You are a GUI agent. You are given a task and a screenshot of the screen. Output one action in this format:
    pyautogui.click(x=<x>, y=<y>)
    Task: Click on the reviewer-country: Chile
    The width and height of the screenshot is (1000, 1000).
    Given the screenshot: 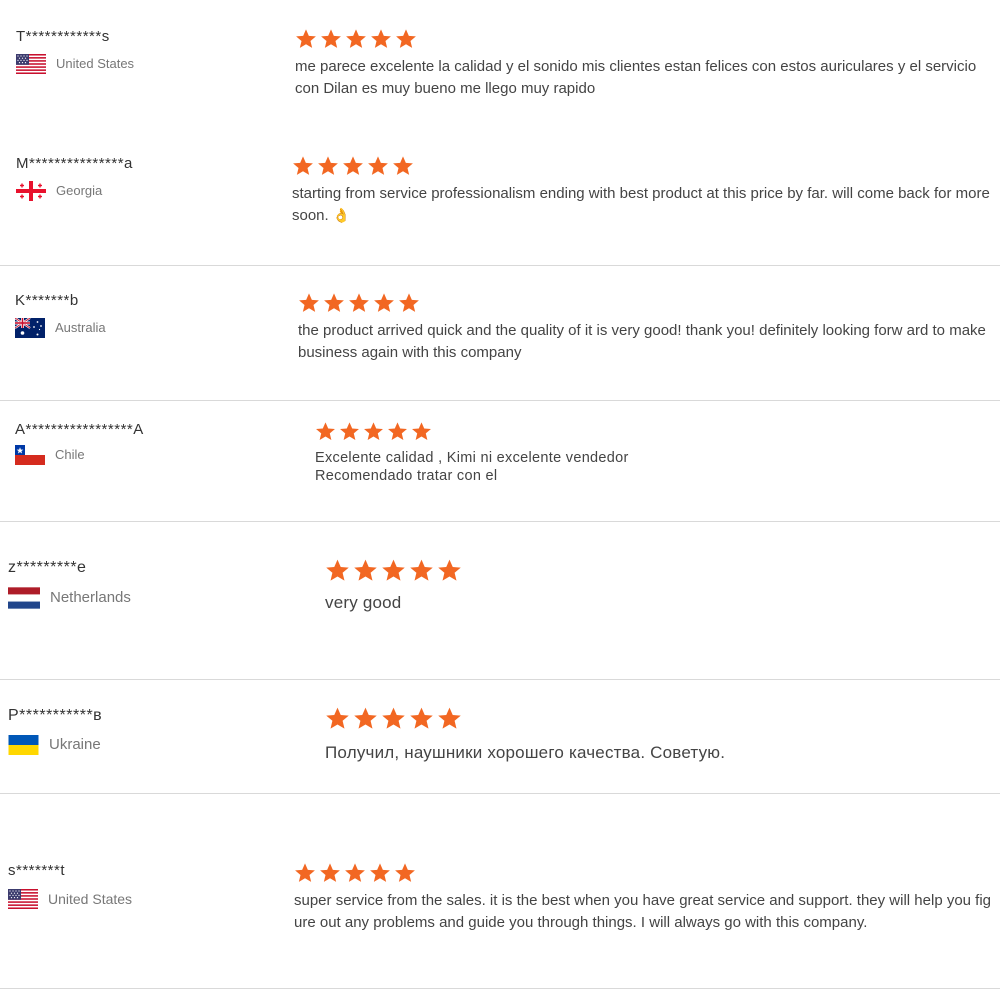 What is the action you would take?
    pyautogui.click(x=79, y=455)
    